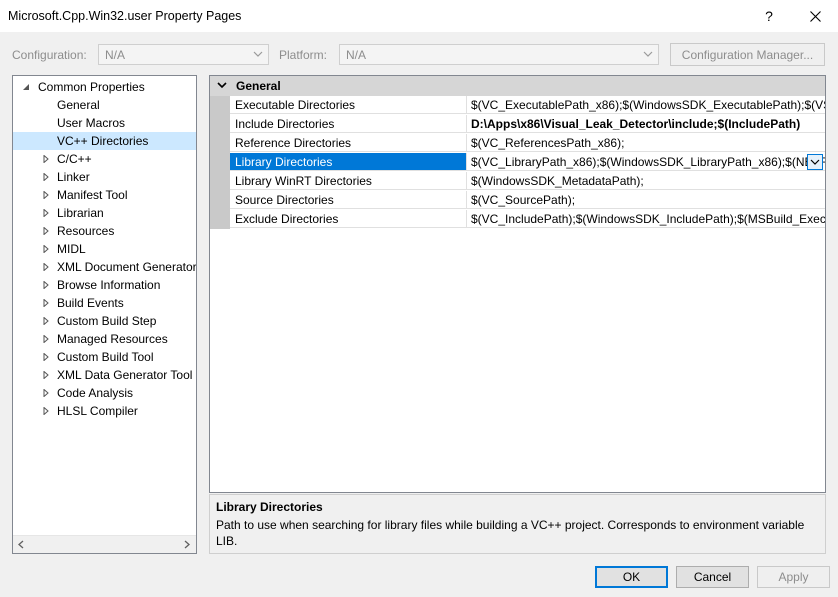 This screenshot has height=597, width=838. What do you see at coordinates (26, 87) in the screenshot?
I see `collapse-arrow-icon` at bounding box center [26, 87].